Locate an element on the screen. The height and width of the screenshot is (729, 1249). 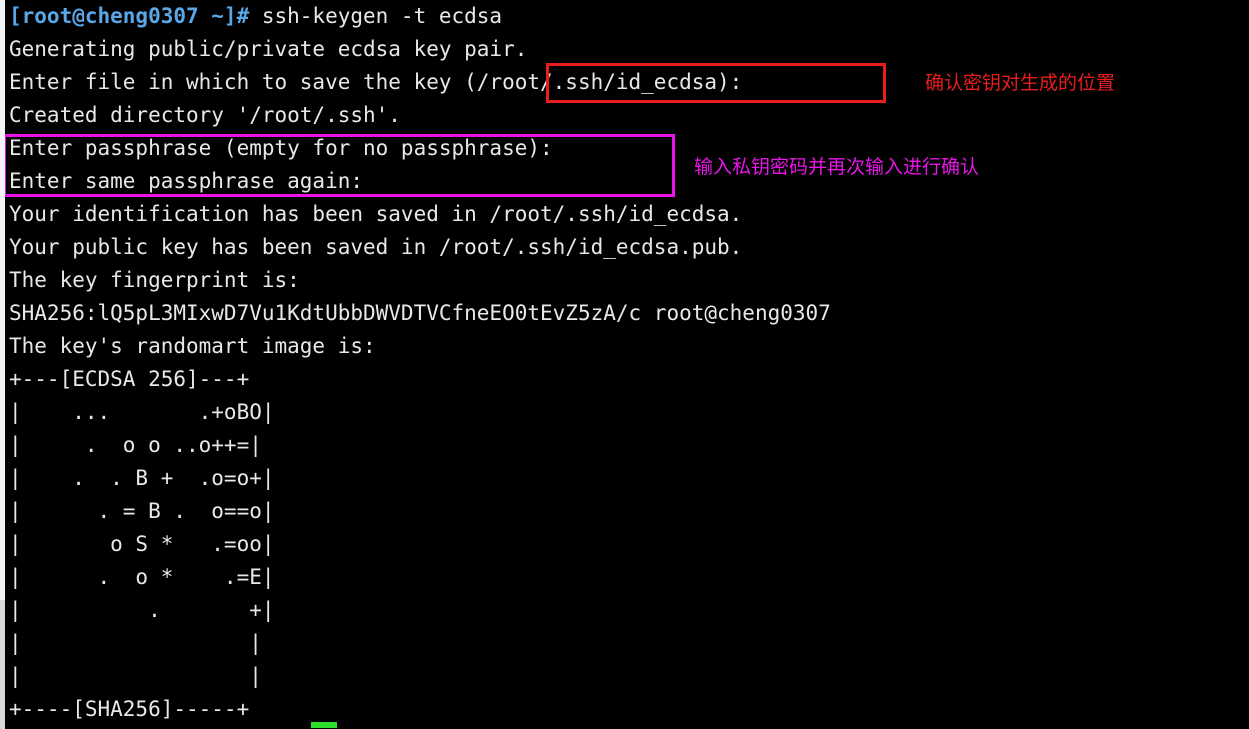
randomart-row: | ... .+oBO| is located at coordinates (142, 412).